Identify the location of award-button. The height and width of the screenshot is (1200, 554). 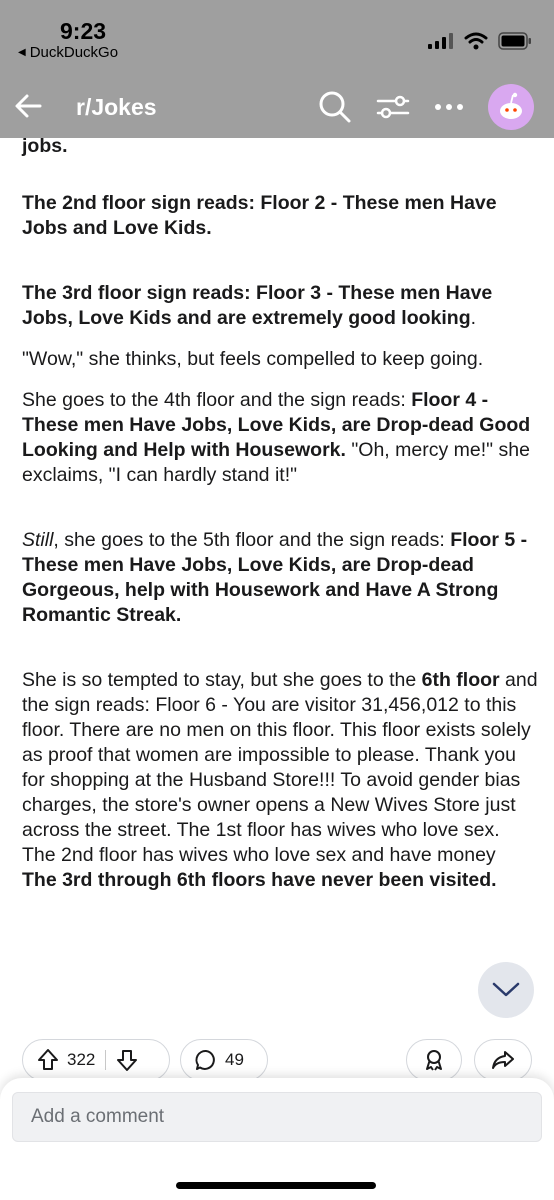
(434, 1060).